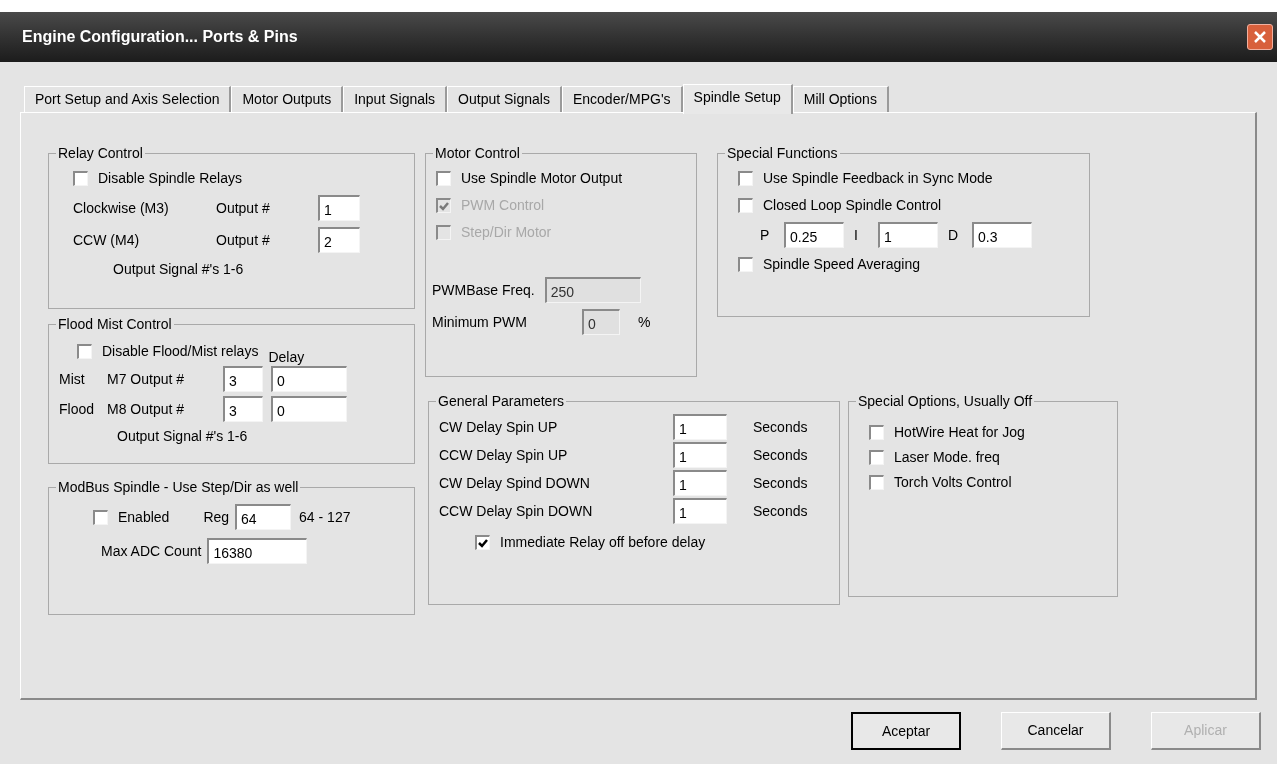  Describe the element at coordinates (516, 511) in the screenshot. I see `field-label: CCW Delay Spin DOWN` at that location.